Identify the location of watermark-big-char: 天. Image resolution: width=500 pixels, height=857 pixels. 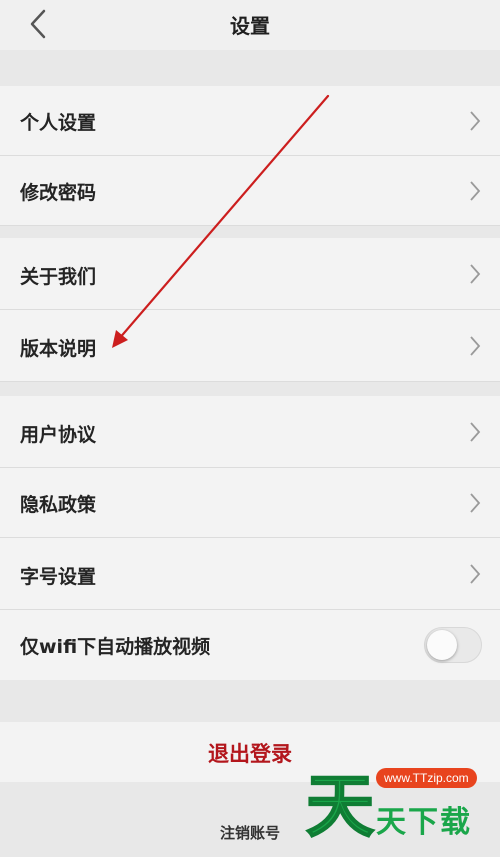
(340, 807).